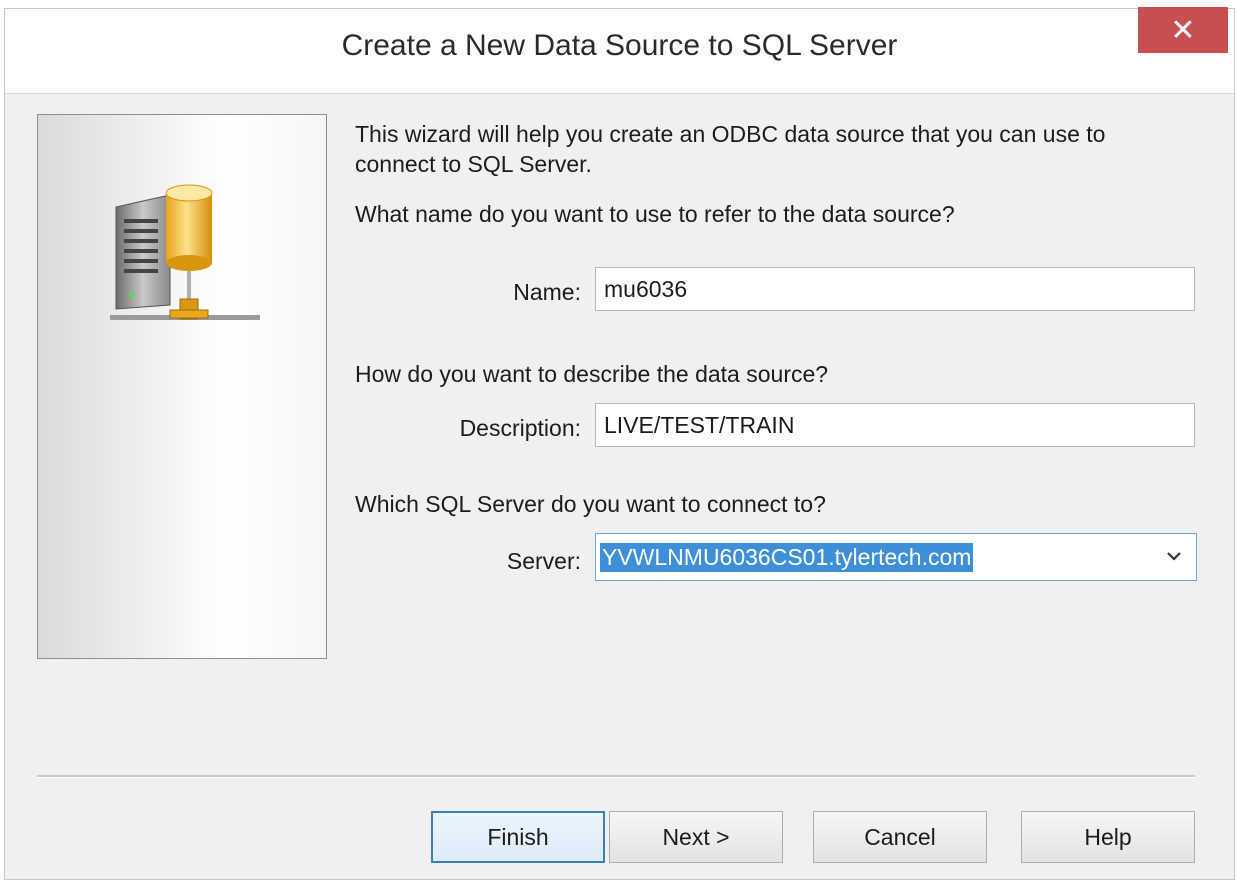  I want to click on window-title: Create a New Data Source to SQL Server, so click(619, 45).